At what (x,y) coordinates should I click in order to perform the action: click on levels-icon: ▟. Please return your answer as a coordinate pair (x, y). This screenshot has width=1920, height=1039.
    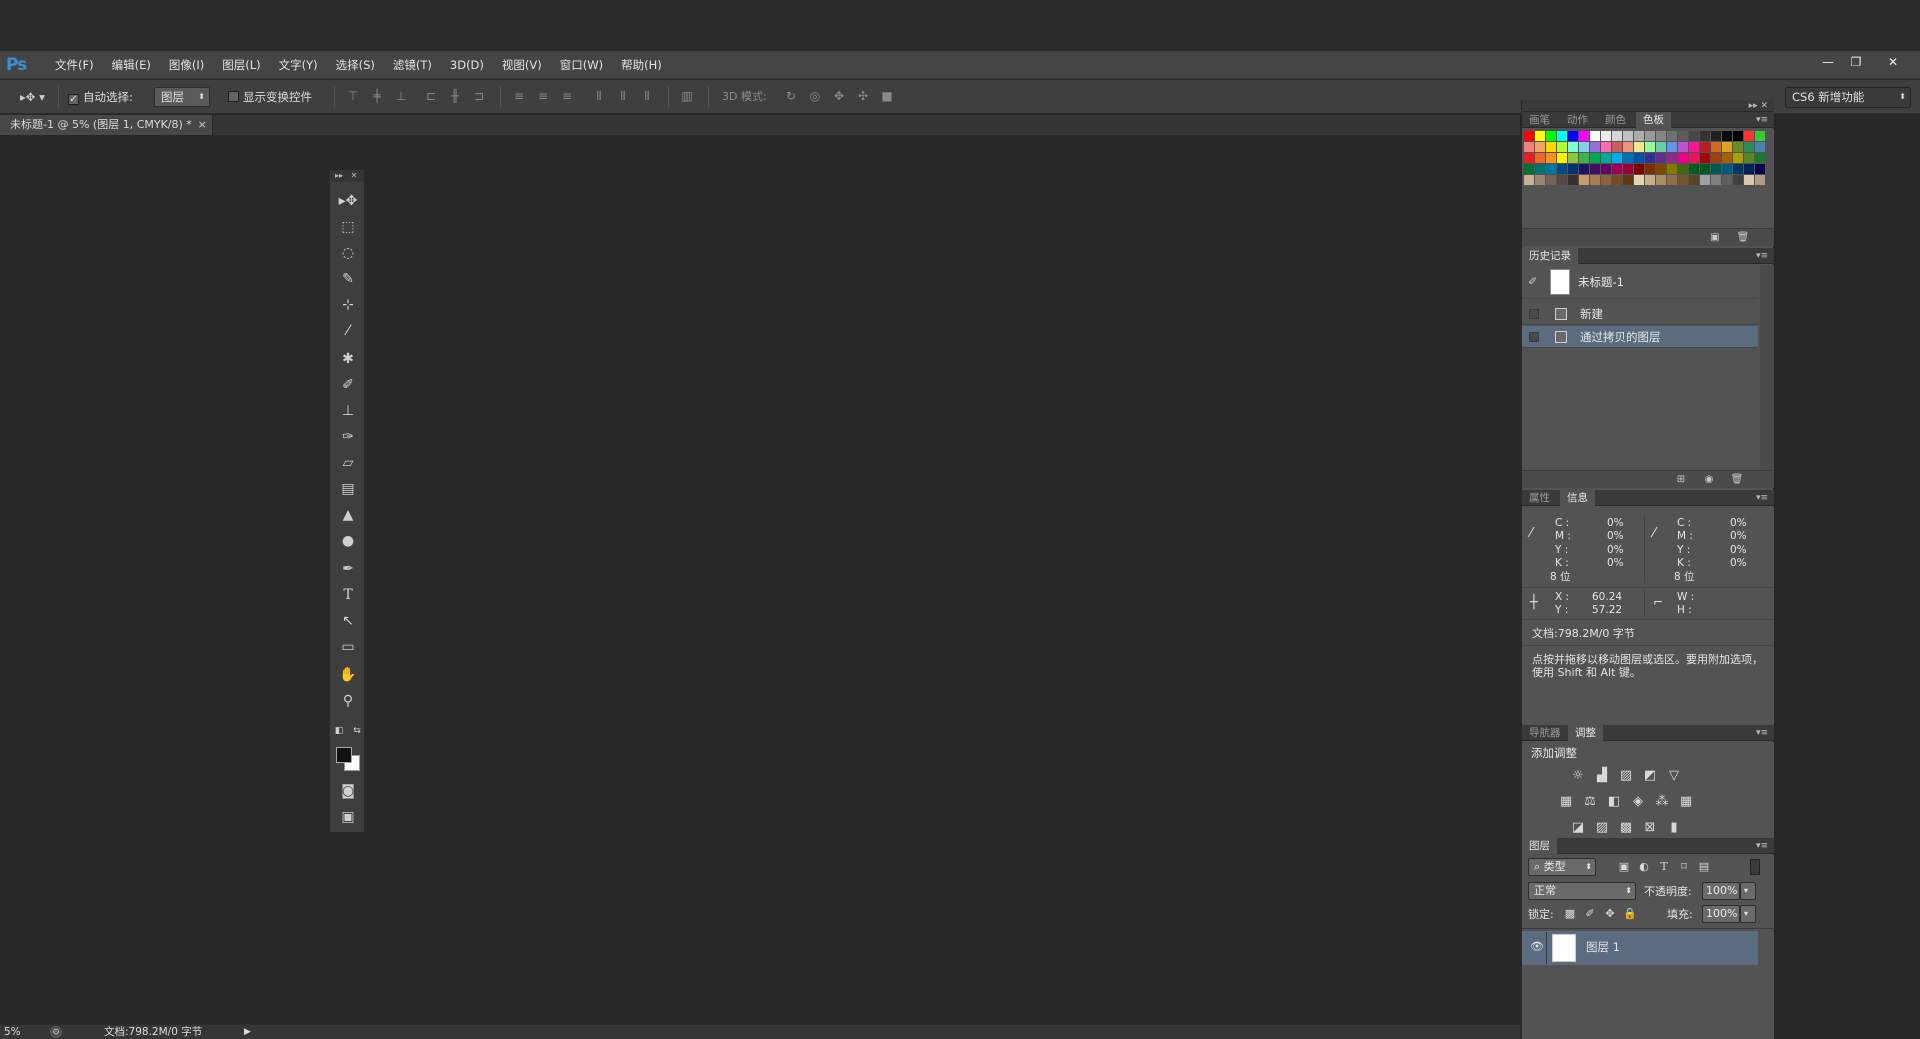
    Looking at the image, I should click on (1602, 776).